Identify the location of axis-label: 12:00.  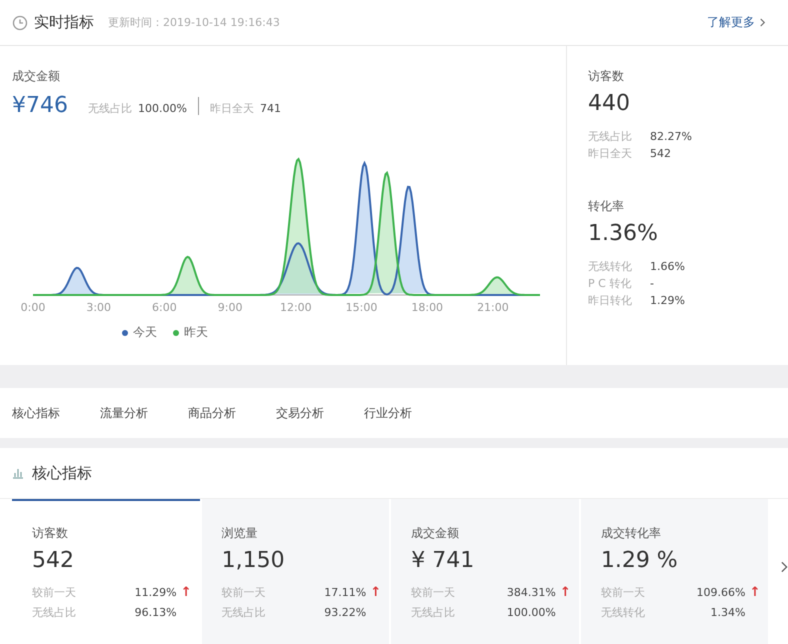
(295, 307).